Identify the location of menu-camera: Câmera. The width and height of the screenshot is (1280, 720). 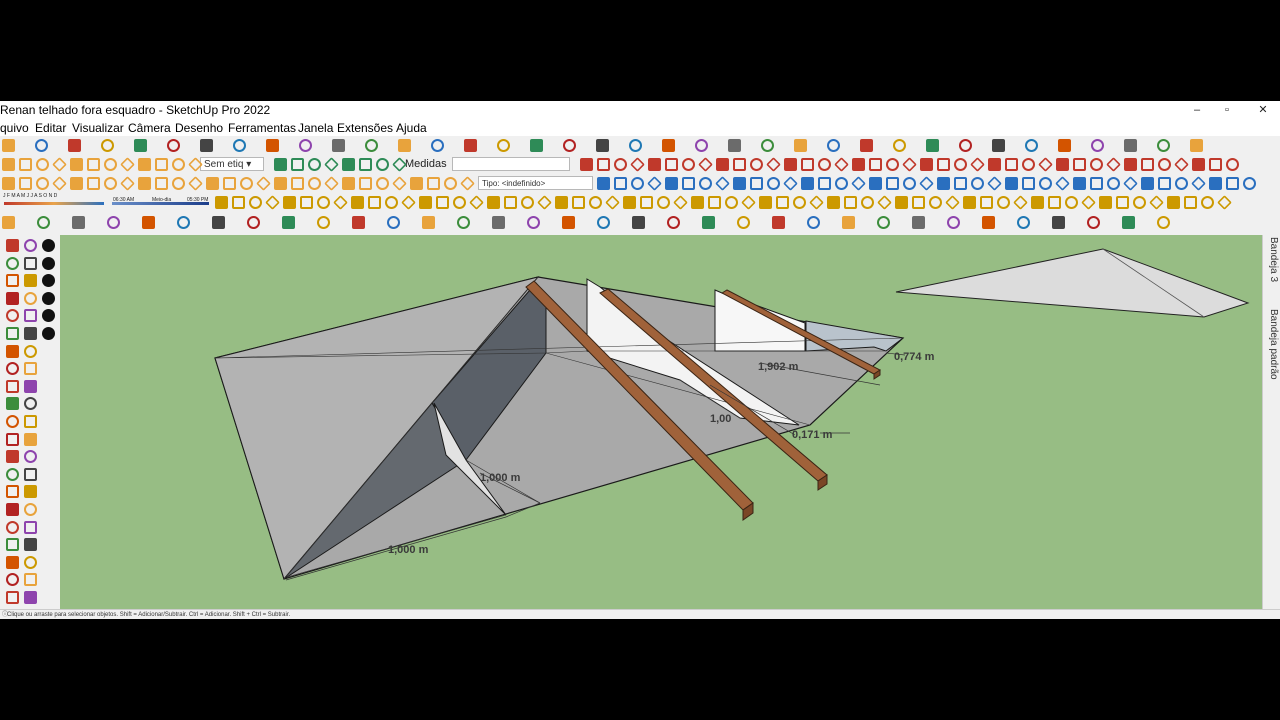
(149, 128).